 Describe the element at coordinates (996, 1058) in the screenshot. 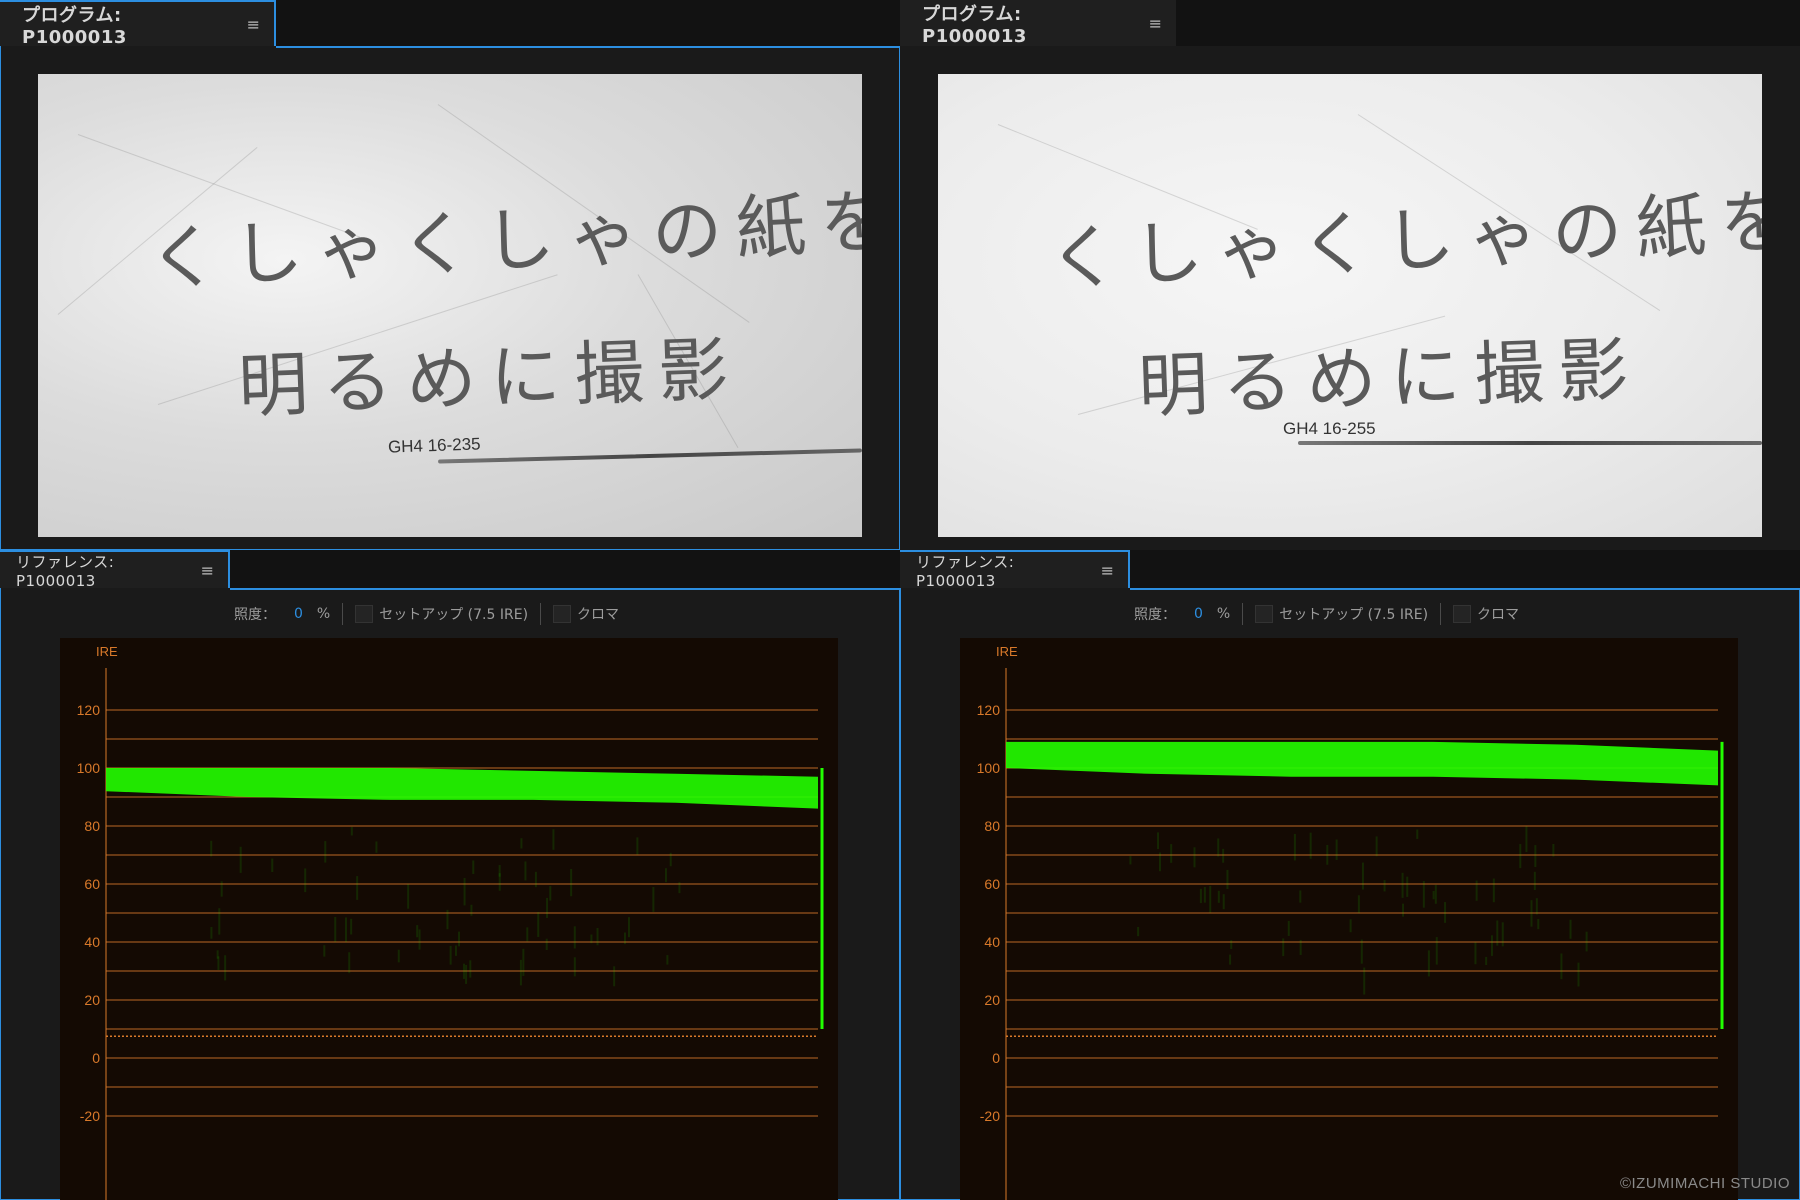

I see `tick-label: 0` at that location.